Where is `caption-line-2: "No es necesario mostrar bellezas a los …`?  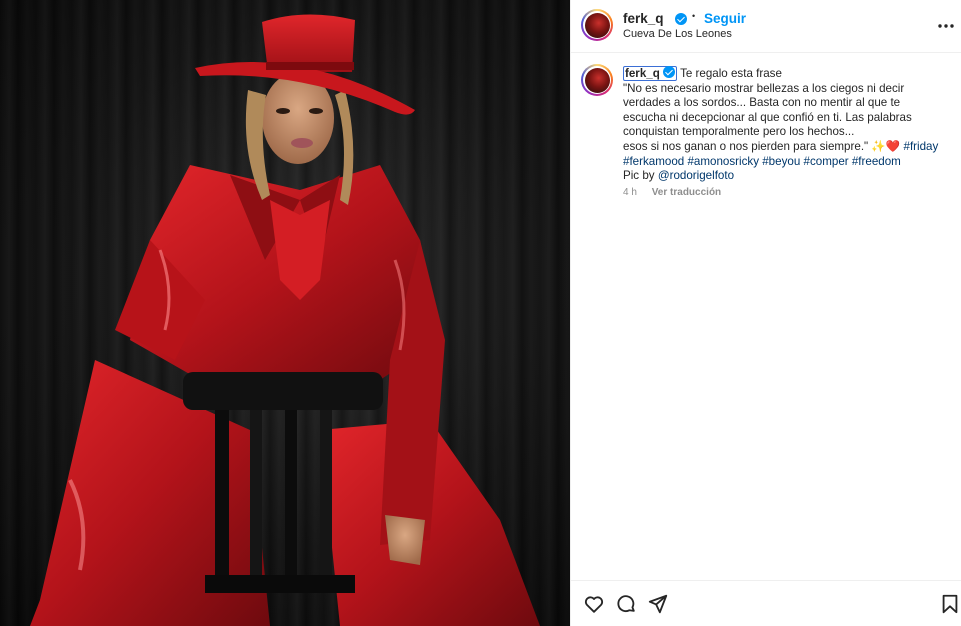
caption-line-2: "No es necesario mostrar bellezas a los … is located at coordinates (764, 88).